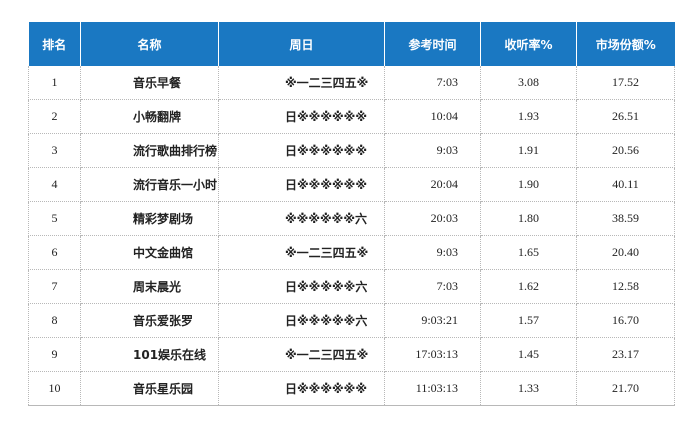 The width and height of the screenshot is (700, 421). What do you see at coordinates (625, 218) in the screenshot?
I see `cell-share: 38.59` at bounding box center [625, 218].